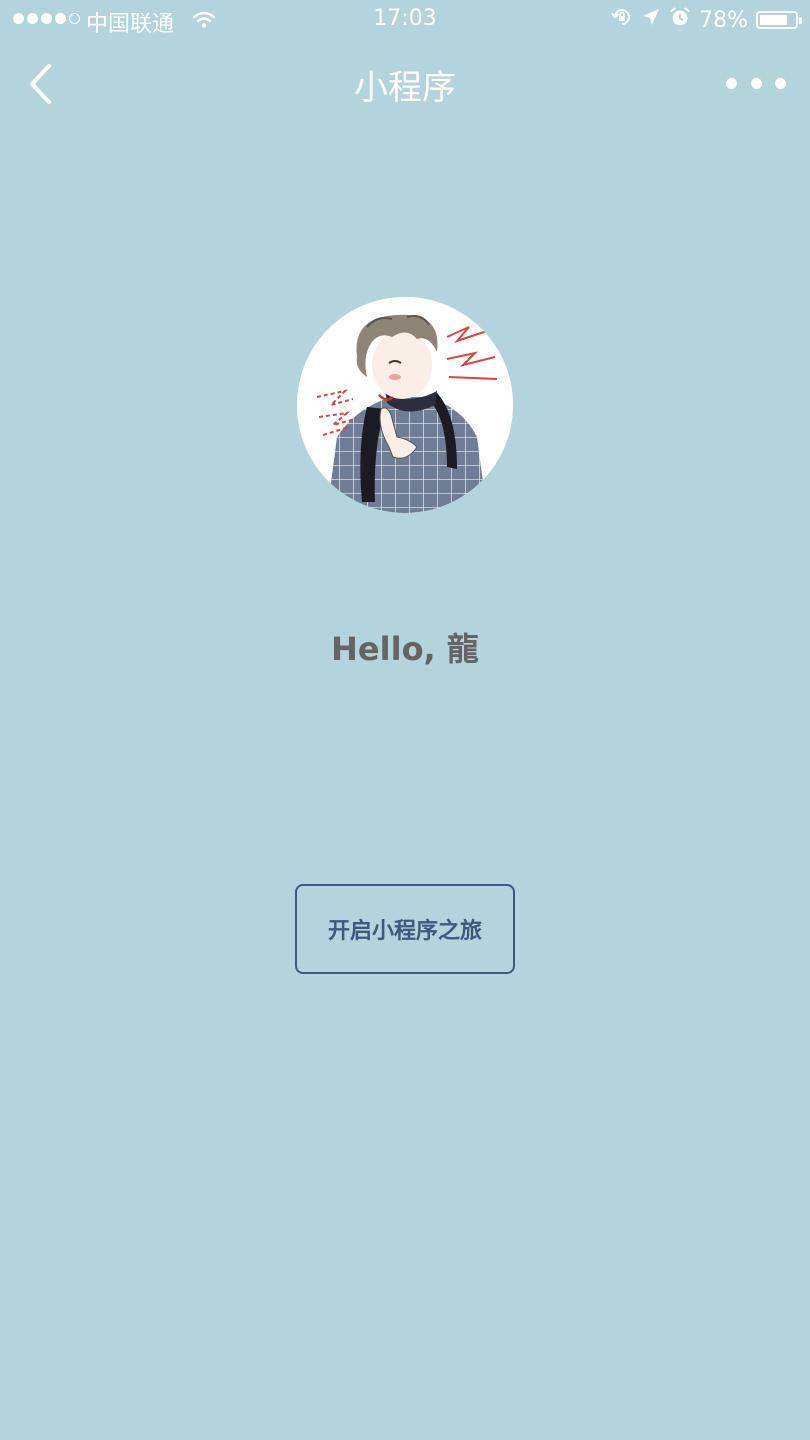  What do you see at coordinates (800, 20) in the screenshot?
I see `battery-nub` at bounding box center [800, 20].